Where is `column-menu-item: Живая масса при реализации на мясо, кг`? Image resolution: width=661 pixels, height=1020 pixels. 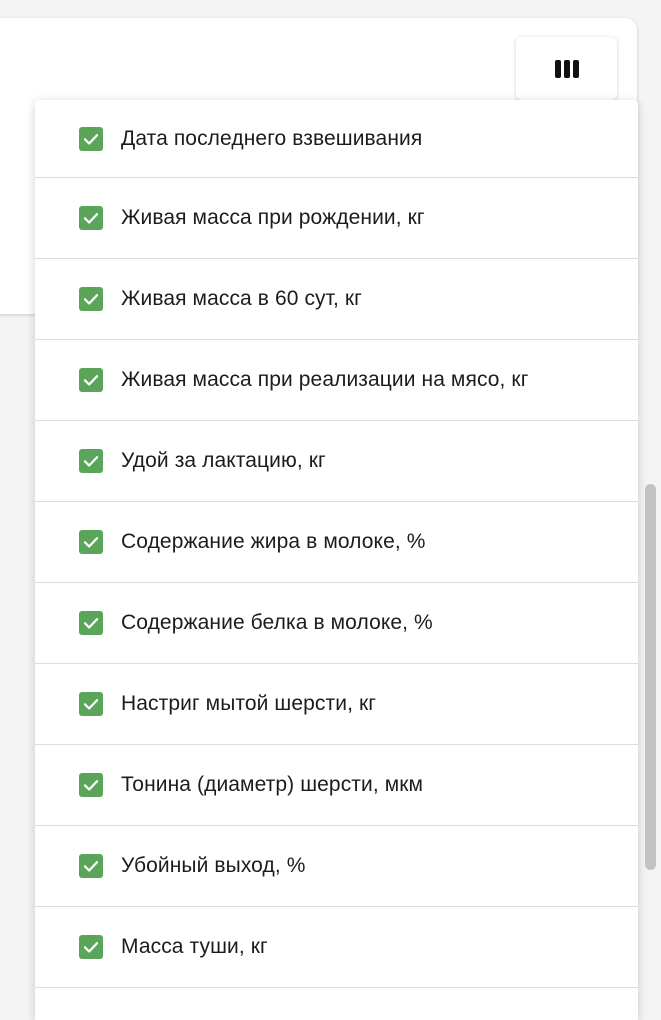
column-menu-item: Живая масса при реализации на мясо, кг is located at coordinates (336, 380).